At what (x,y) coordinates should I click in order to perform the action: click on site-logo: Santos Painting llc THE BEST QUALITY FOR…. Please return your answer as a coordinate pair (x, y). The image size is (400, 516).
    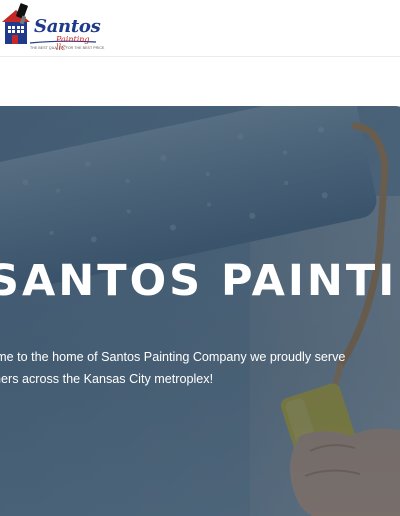
    Looking at the image, I should click on (52, 28).